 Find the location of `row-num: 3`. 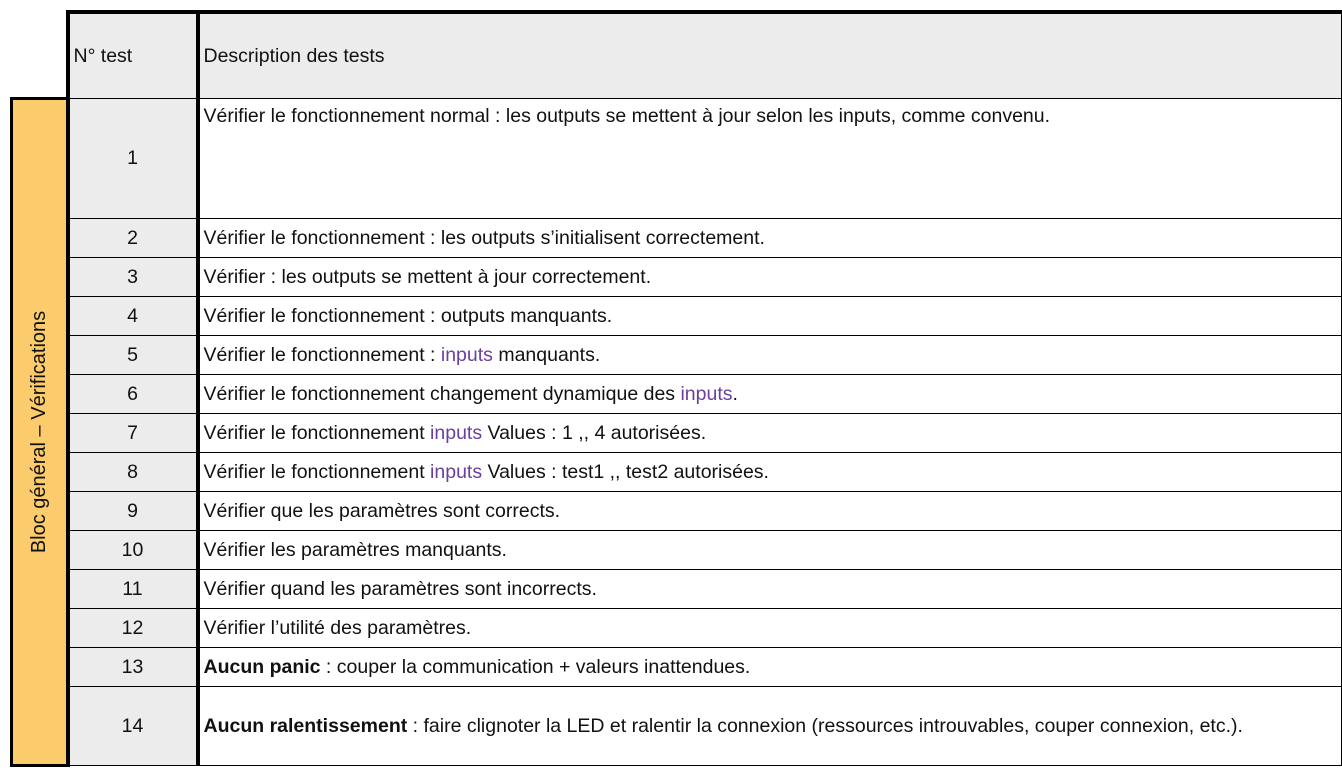

row-num: 3 is located at coordinates (133, 276).